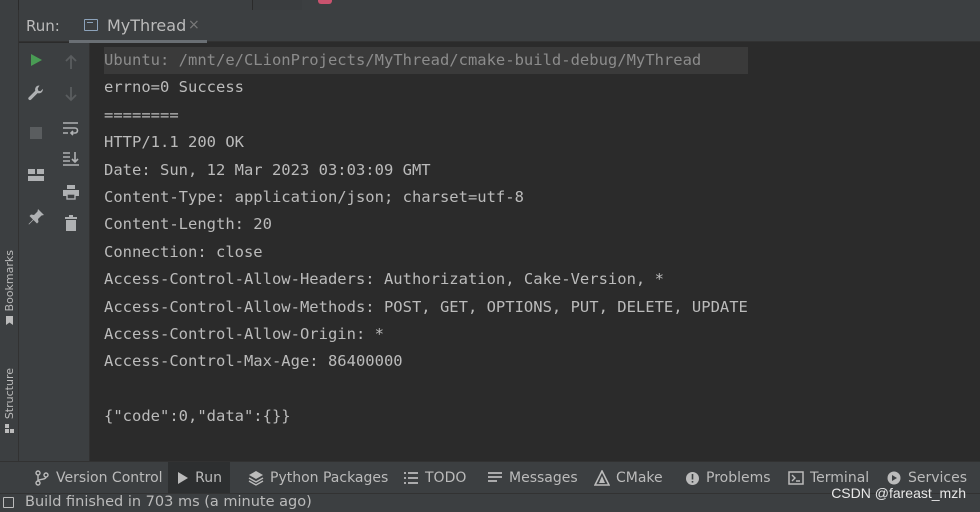 Image resolution: width=980 pixels, height=512 pixels. I want to click on arrow-up-icon, so click(71, 61).